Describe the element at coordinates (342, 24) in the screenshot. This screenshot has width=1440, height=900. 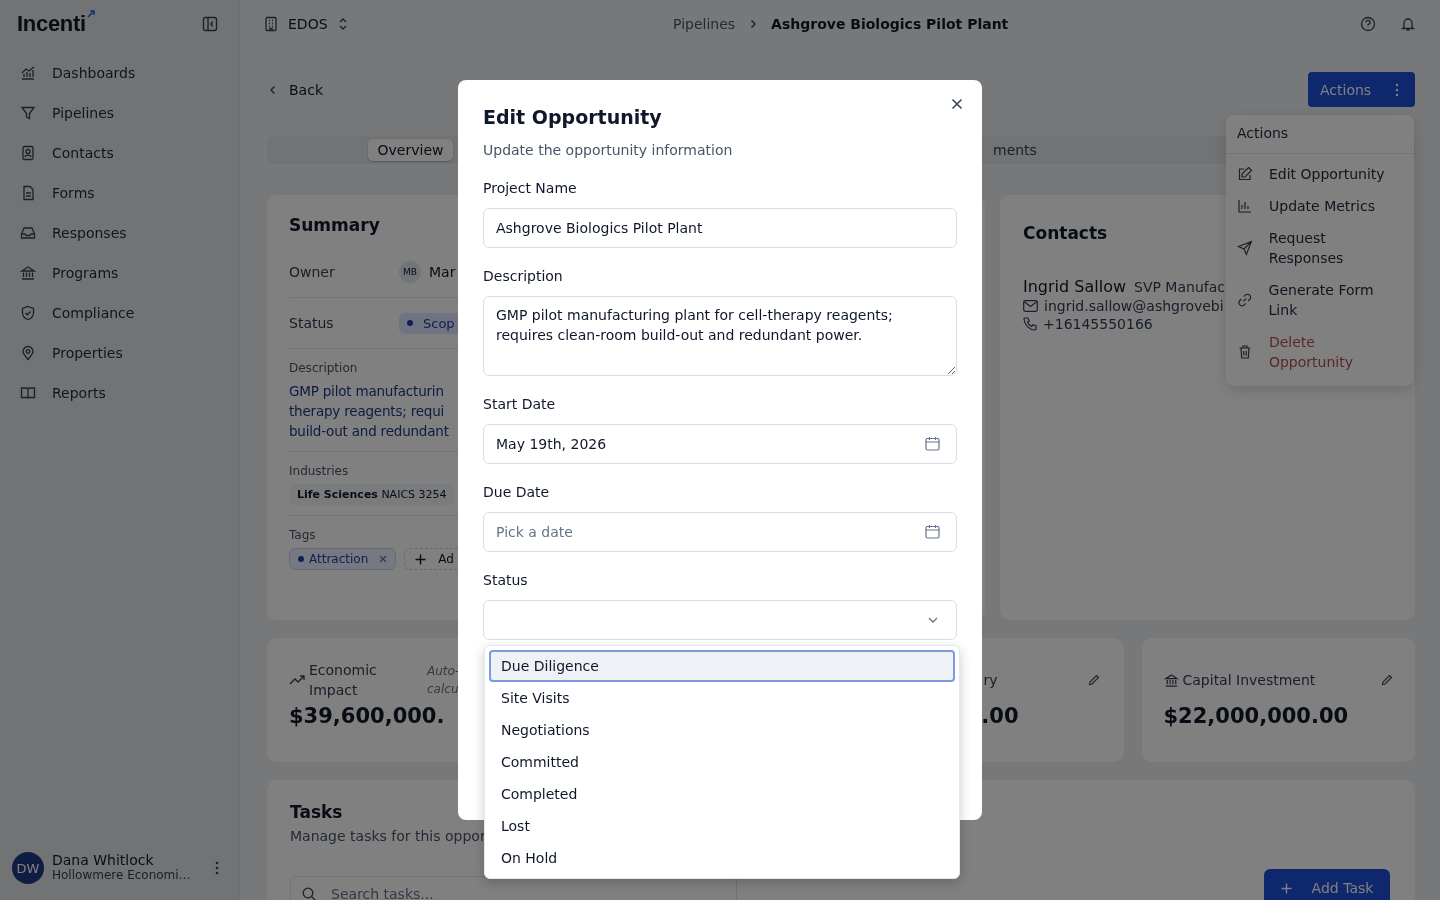
I see `chevron-up-down-icon` at that location.